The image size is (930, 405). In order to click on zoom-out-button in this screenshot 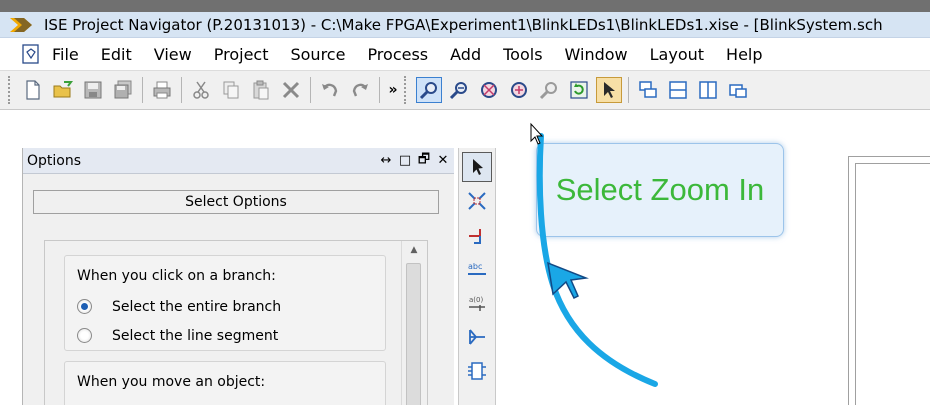, I will do `click(459, 90)`.